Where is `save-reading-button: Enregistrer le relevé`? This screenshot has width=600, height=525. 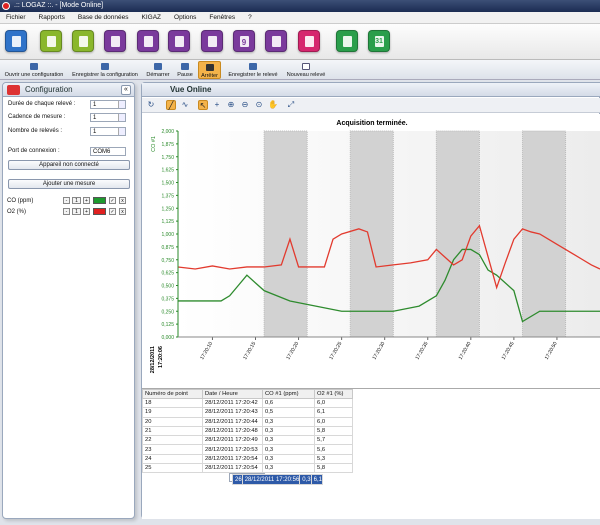
save-reading-button: Enregistrer le relevé is located at coordinates (253, 70).